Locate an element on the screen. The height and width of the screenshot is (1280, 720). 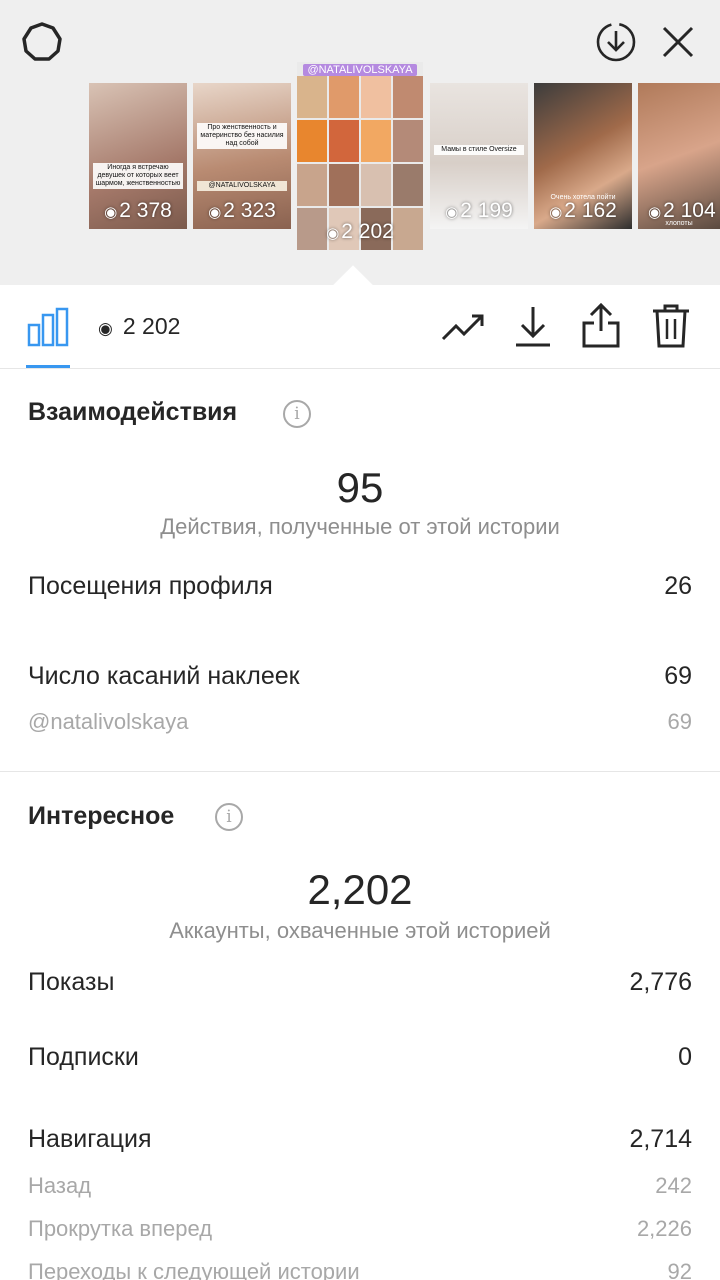
stat-label: @natalivolskaya is located at coordinates (108, 721).